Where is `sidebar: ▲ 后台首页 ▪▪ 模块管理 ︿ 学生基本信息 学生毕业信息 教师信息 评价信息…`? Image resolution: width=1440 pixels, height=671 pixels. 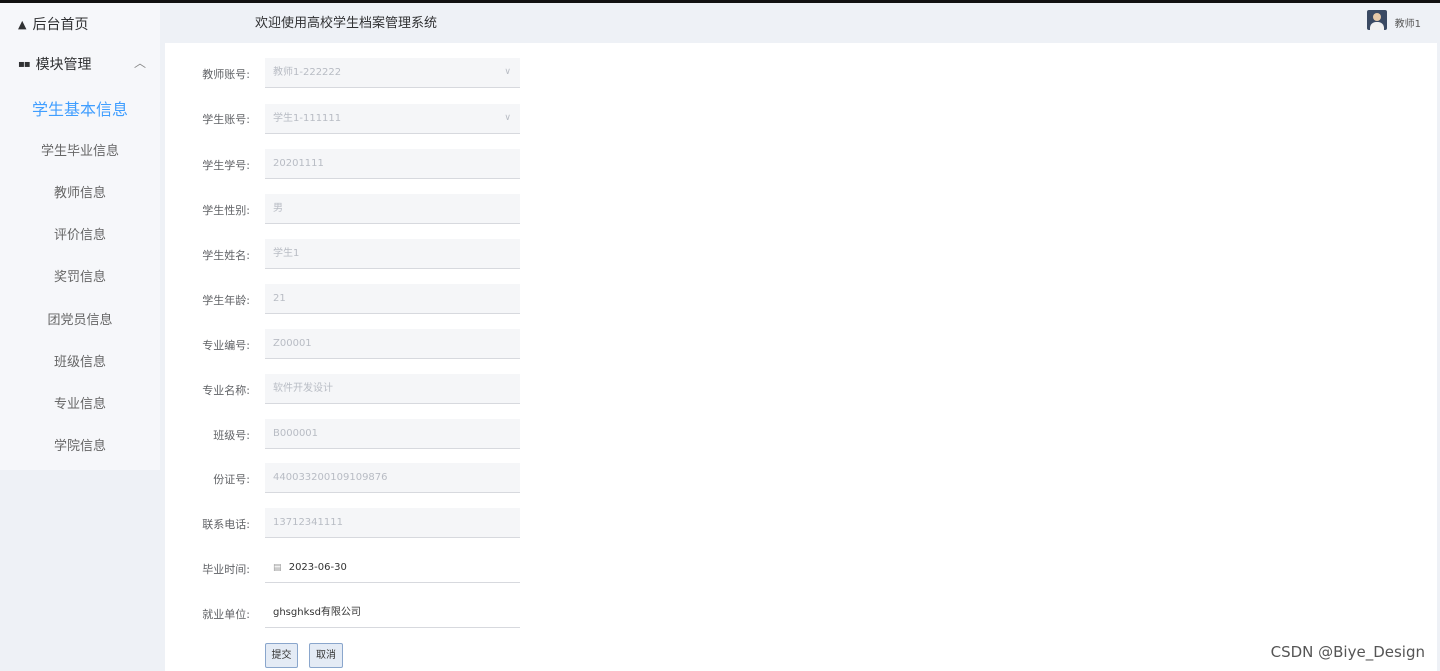 sidebar: ▲ 后台首页 ▪▪ 模块管理 ︿ 学生基本信息 学生毕业信息 教师信息 评价信息… is located at coordinates (80, 337).